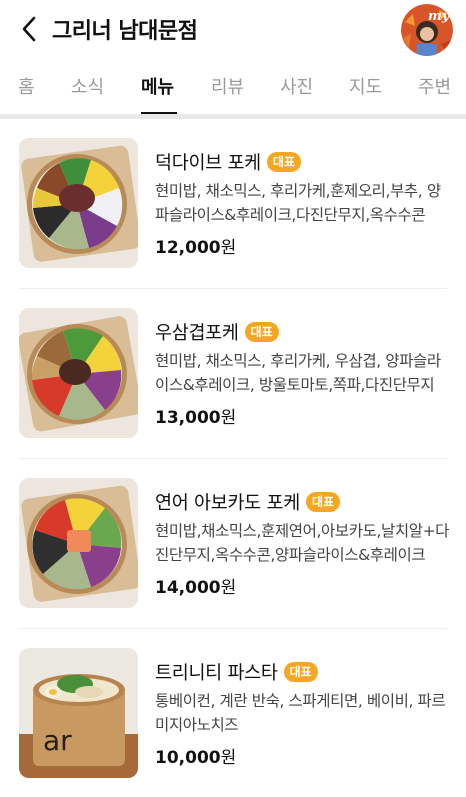 Image resolution: width=466 pixels, height=797 pixels. What do you see at coordinates (188, 588) in the screenshot?
I see `price-value: 14,000` at bounding box center [188, 588].